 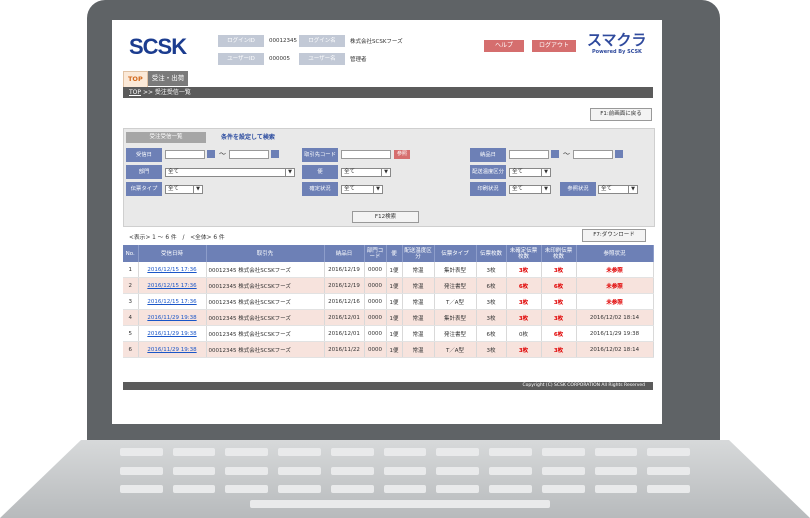 I want to click on help-button: ヘルプ, so click(x=504, y=46).